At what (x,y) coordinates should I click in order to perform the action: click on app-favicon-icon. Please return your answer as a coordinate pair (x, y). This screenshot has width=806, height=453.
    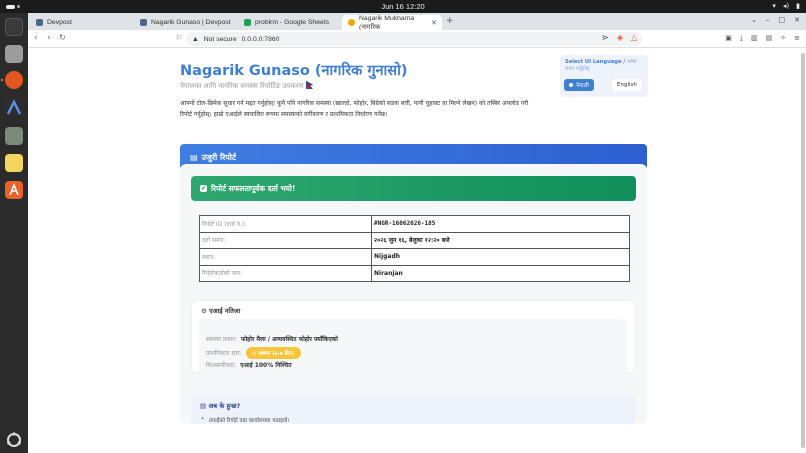
    Looking at the image, I should click on (351, 22).